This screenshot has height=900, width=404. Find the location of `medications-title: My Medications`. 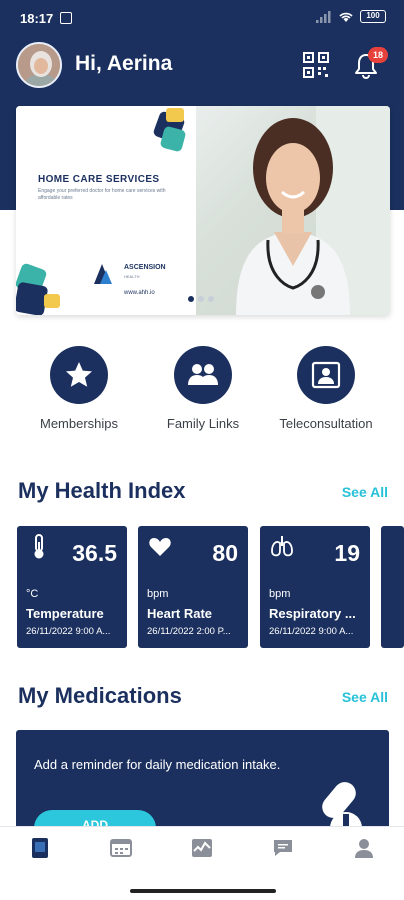

medications-title: My Medications is located at coordinates (100, 695).